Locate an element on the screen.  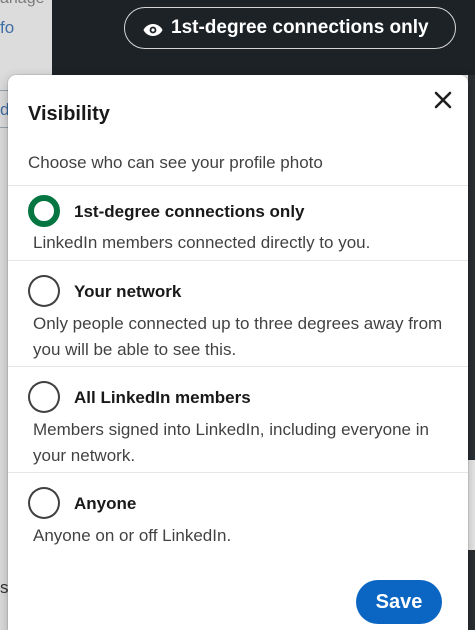
option-label: All LinkedIn members is located at coordinates (162, 397).